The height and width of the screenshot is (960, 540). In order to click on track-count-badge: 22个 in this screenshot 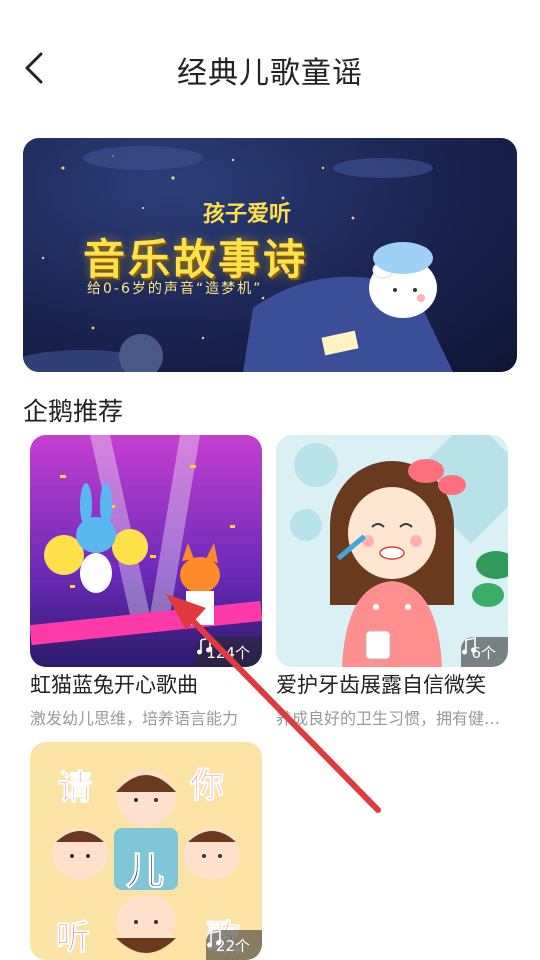, I will do `click(233, 945)`.